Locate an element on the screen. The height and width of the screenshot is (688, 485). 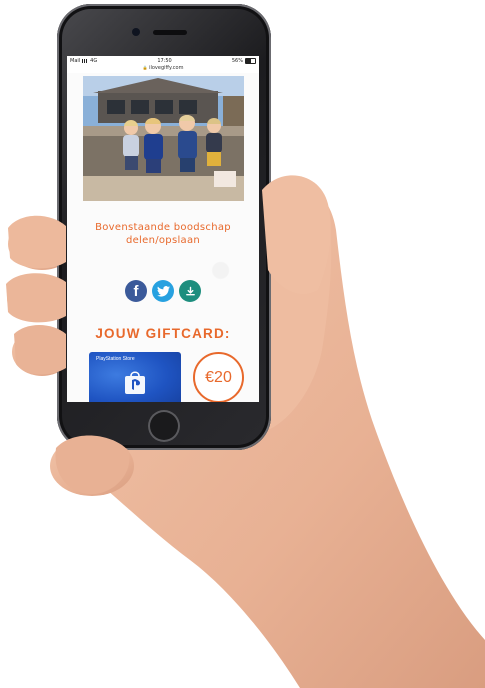
share-message-line2: delen/opslaan is located at coordinates (163, 240).